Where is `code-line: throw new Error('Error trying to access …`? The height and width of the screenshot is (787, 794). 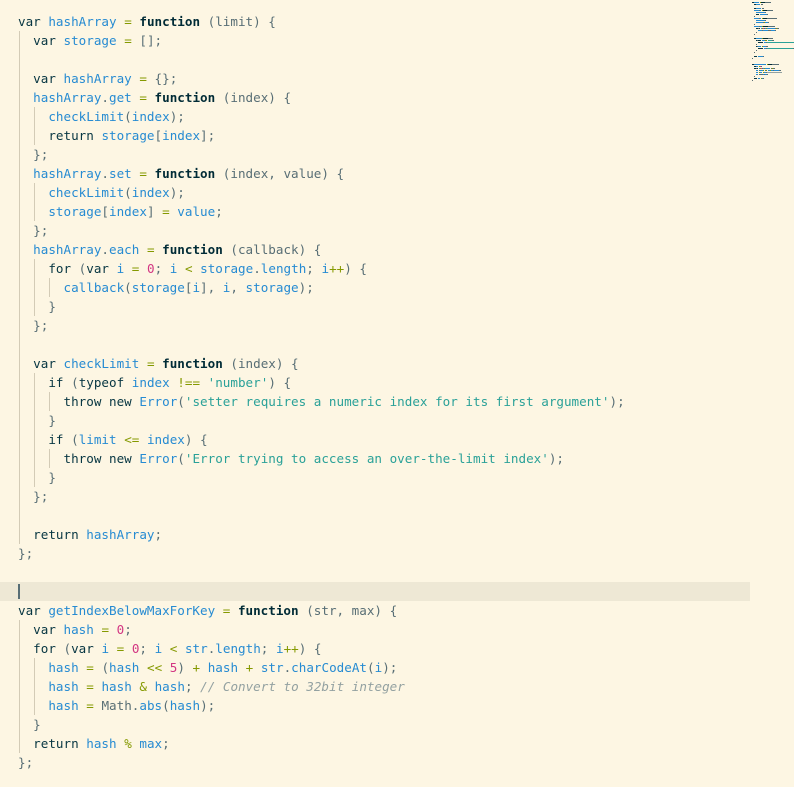
code-line: throw new Error('Error trying to access … is located at coordinates (375, 458).